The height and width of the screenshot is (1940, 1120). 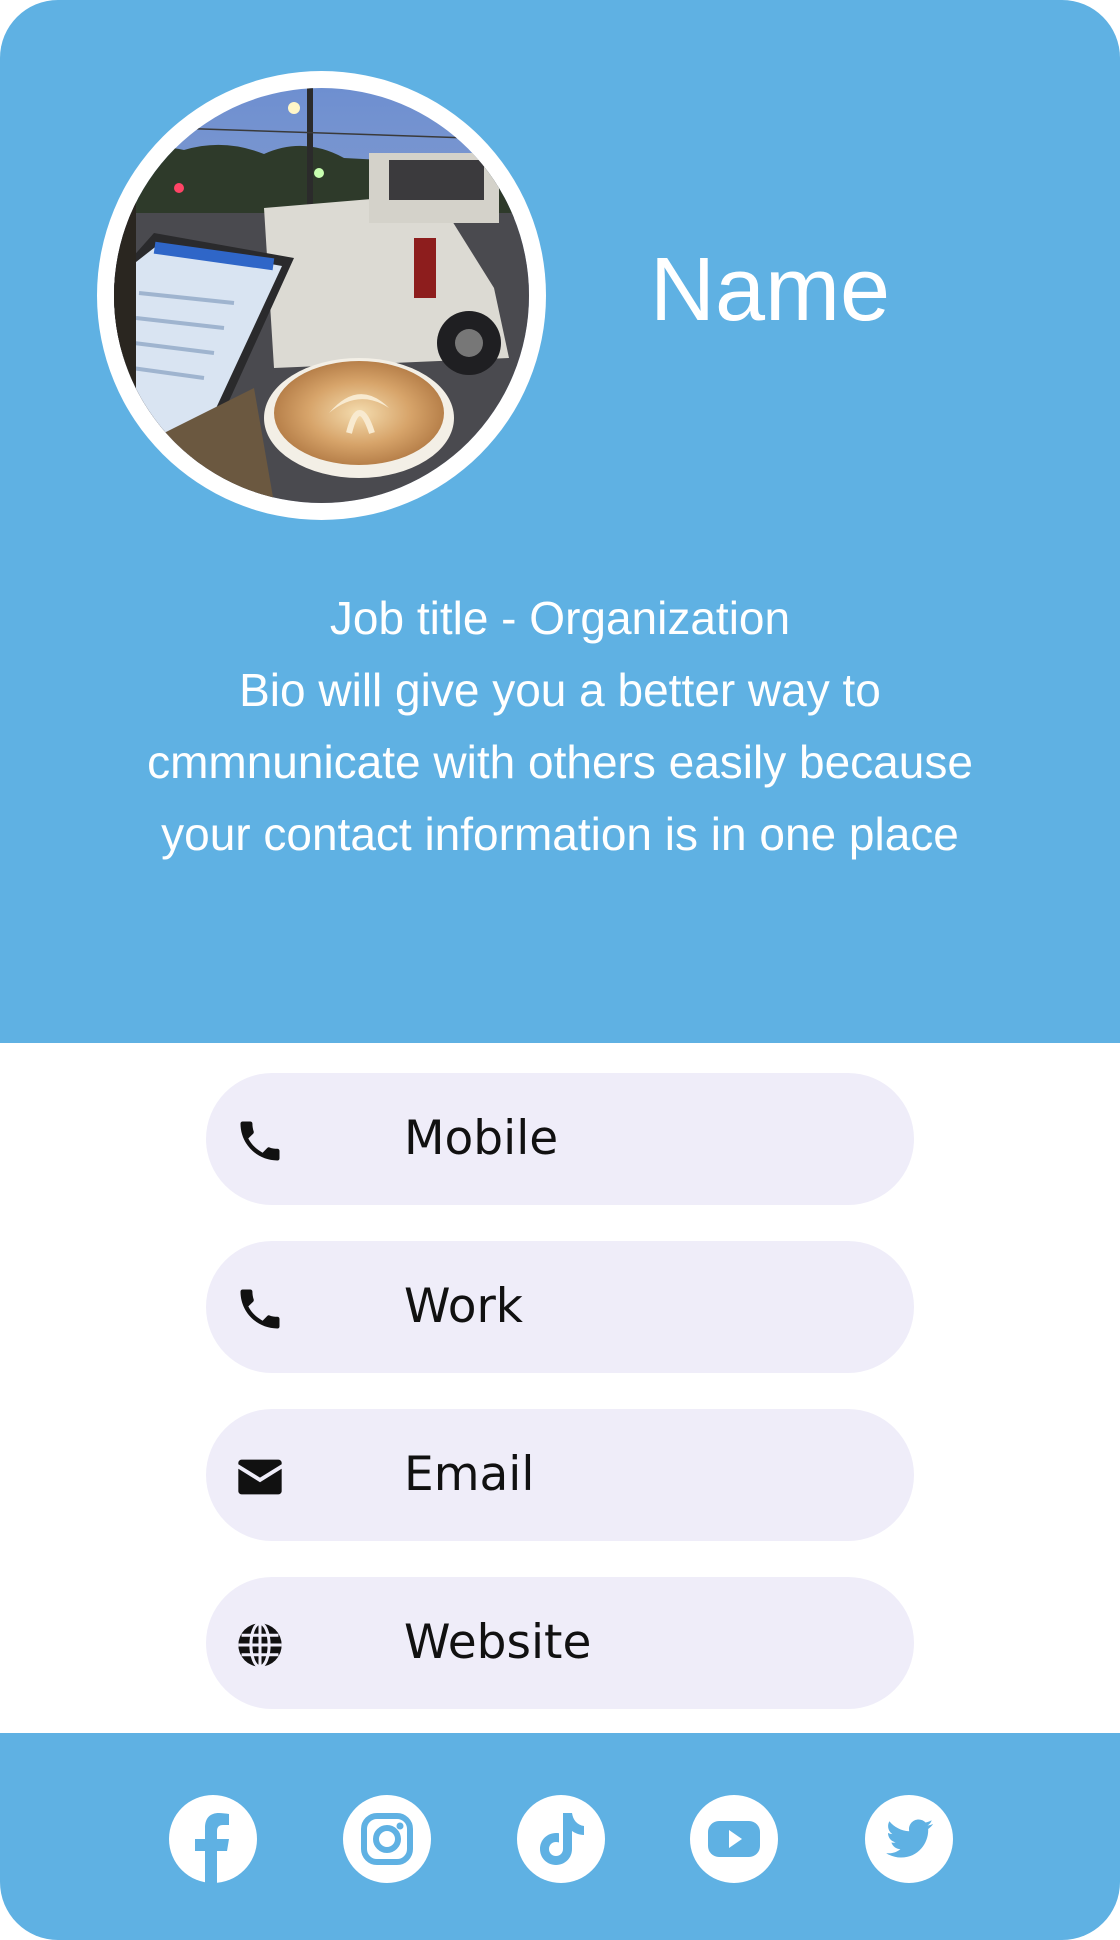 What do you see at coordinates (770, 290) in the screenshot?
I see `profile-name: Name` at bounding box center [770, 290].